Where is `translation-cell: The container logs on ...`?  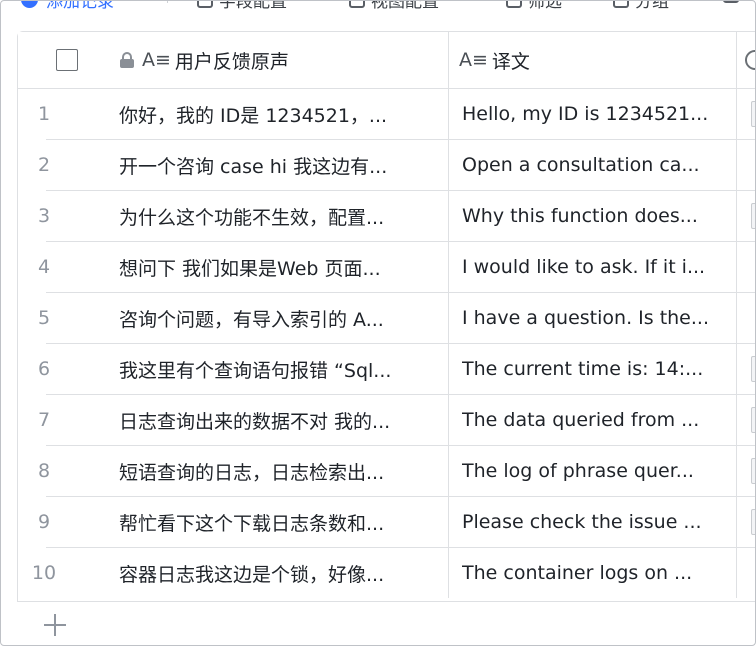 translation-cell: The container logs on ... is located at coordinates (592, 573).